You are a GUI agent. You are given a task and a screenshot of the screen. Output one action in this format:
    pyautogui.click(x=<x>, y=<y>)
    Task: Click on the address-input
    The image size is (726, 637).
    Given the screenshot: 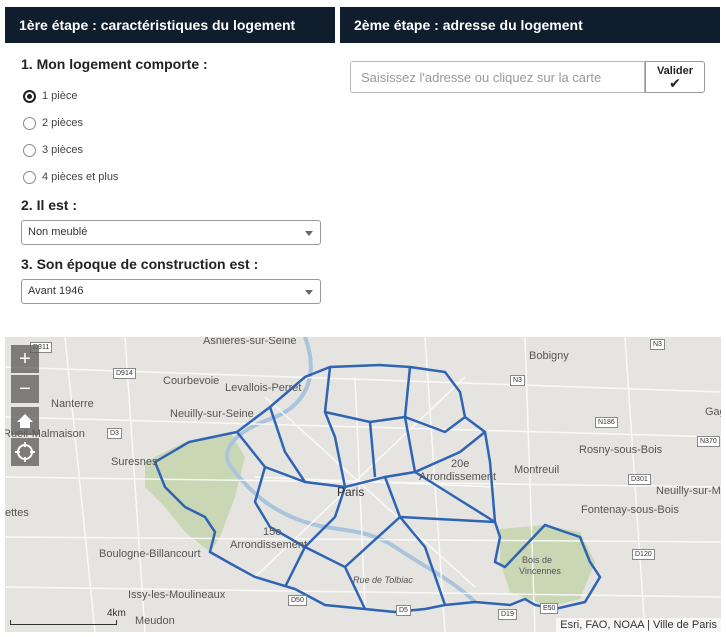 What is the action you would take?
    pyautogui.click(x=497, y=77)
    